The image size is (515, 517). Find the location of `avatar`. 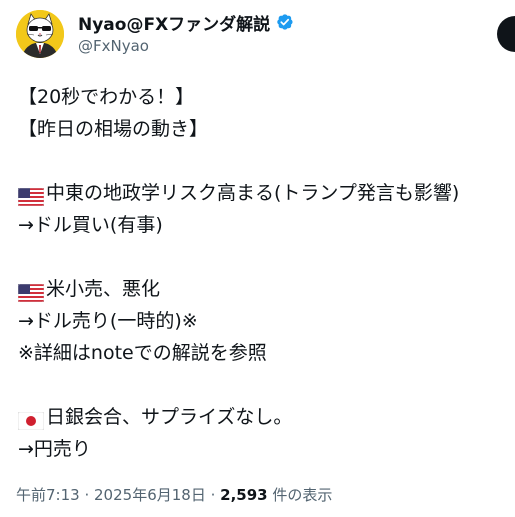

avatar is located at coordinates (40, 34).